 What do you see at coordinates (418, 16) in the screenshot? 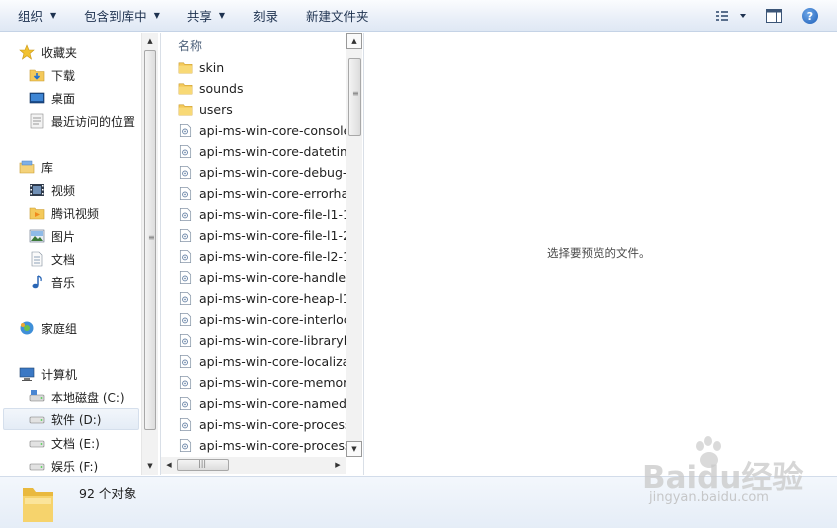
I see `command-bar: 组织 ▼ 包含到库中 ▼ 共享 ▼ 刻录 新建文件夹 ?` at bounding box center [418, 16].